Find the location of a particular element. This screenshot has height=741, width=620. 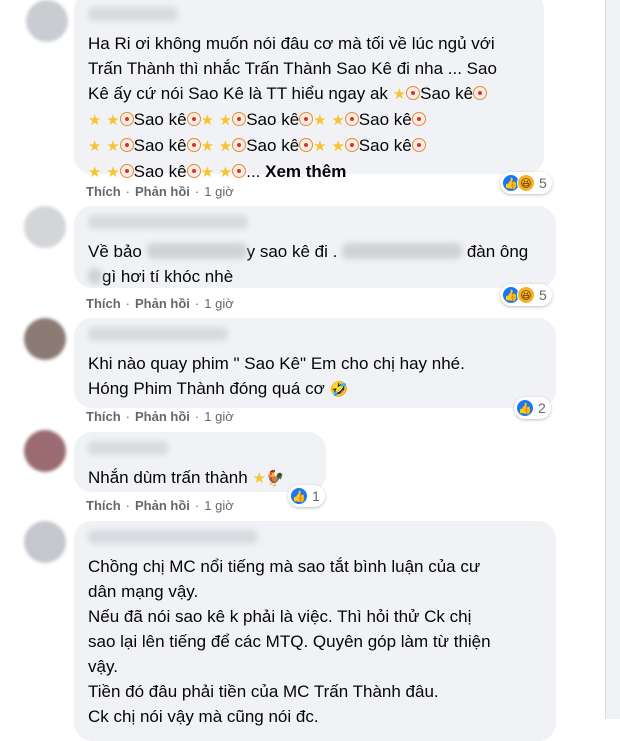

comment-line: vậy. is located at coordinates (103, 666).